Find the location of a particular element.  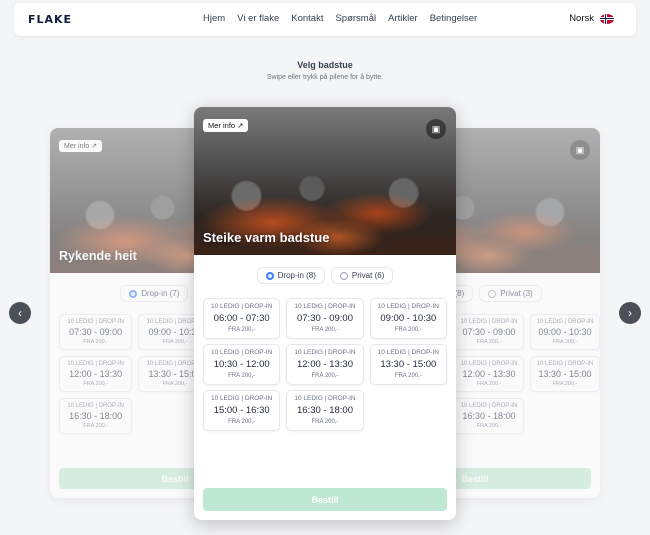

radio-private: Privat (3) is located at coordinates (510, 293).